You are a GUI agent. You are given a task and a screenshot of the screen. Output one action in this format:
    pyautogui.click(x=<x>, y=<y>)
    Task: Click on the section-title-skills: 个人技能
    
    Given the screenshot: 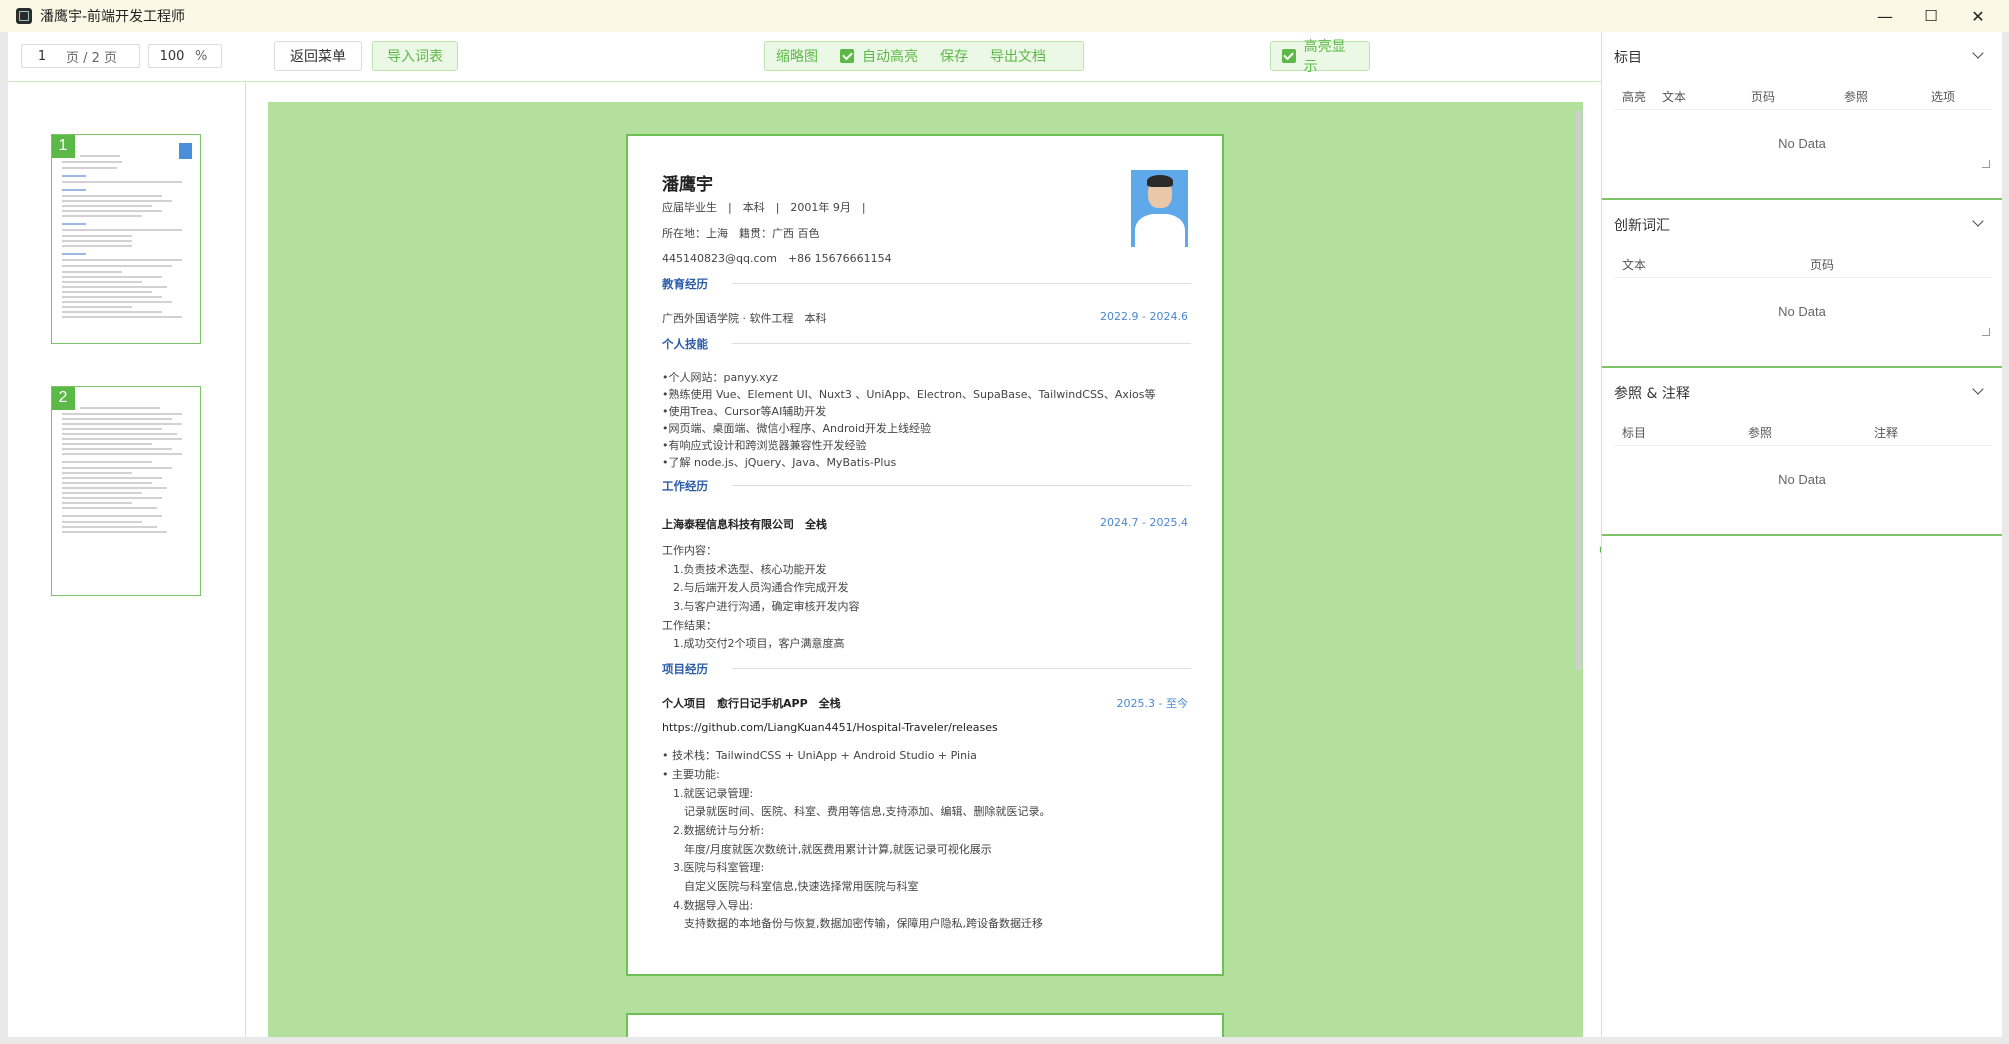 What is the action you would take?
    pyautogui.click(x=685, y=344)
    